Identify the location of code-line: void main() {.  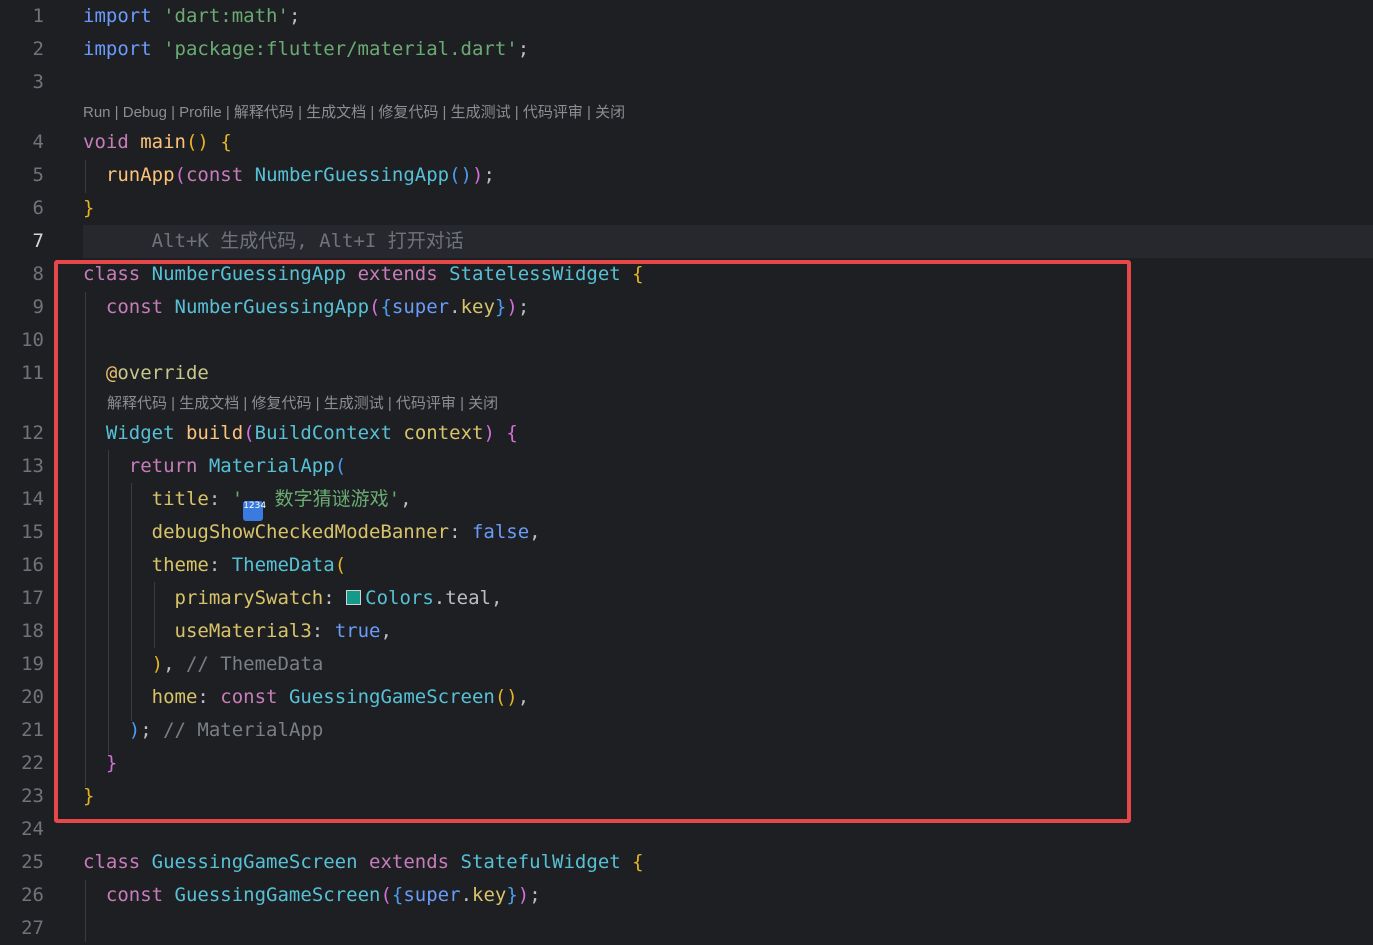
(157, 142).